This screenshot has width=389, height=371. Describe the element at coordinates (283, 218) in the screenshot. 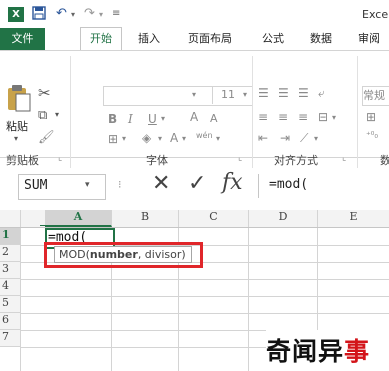

I see `column-header: D` at that location.